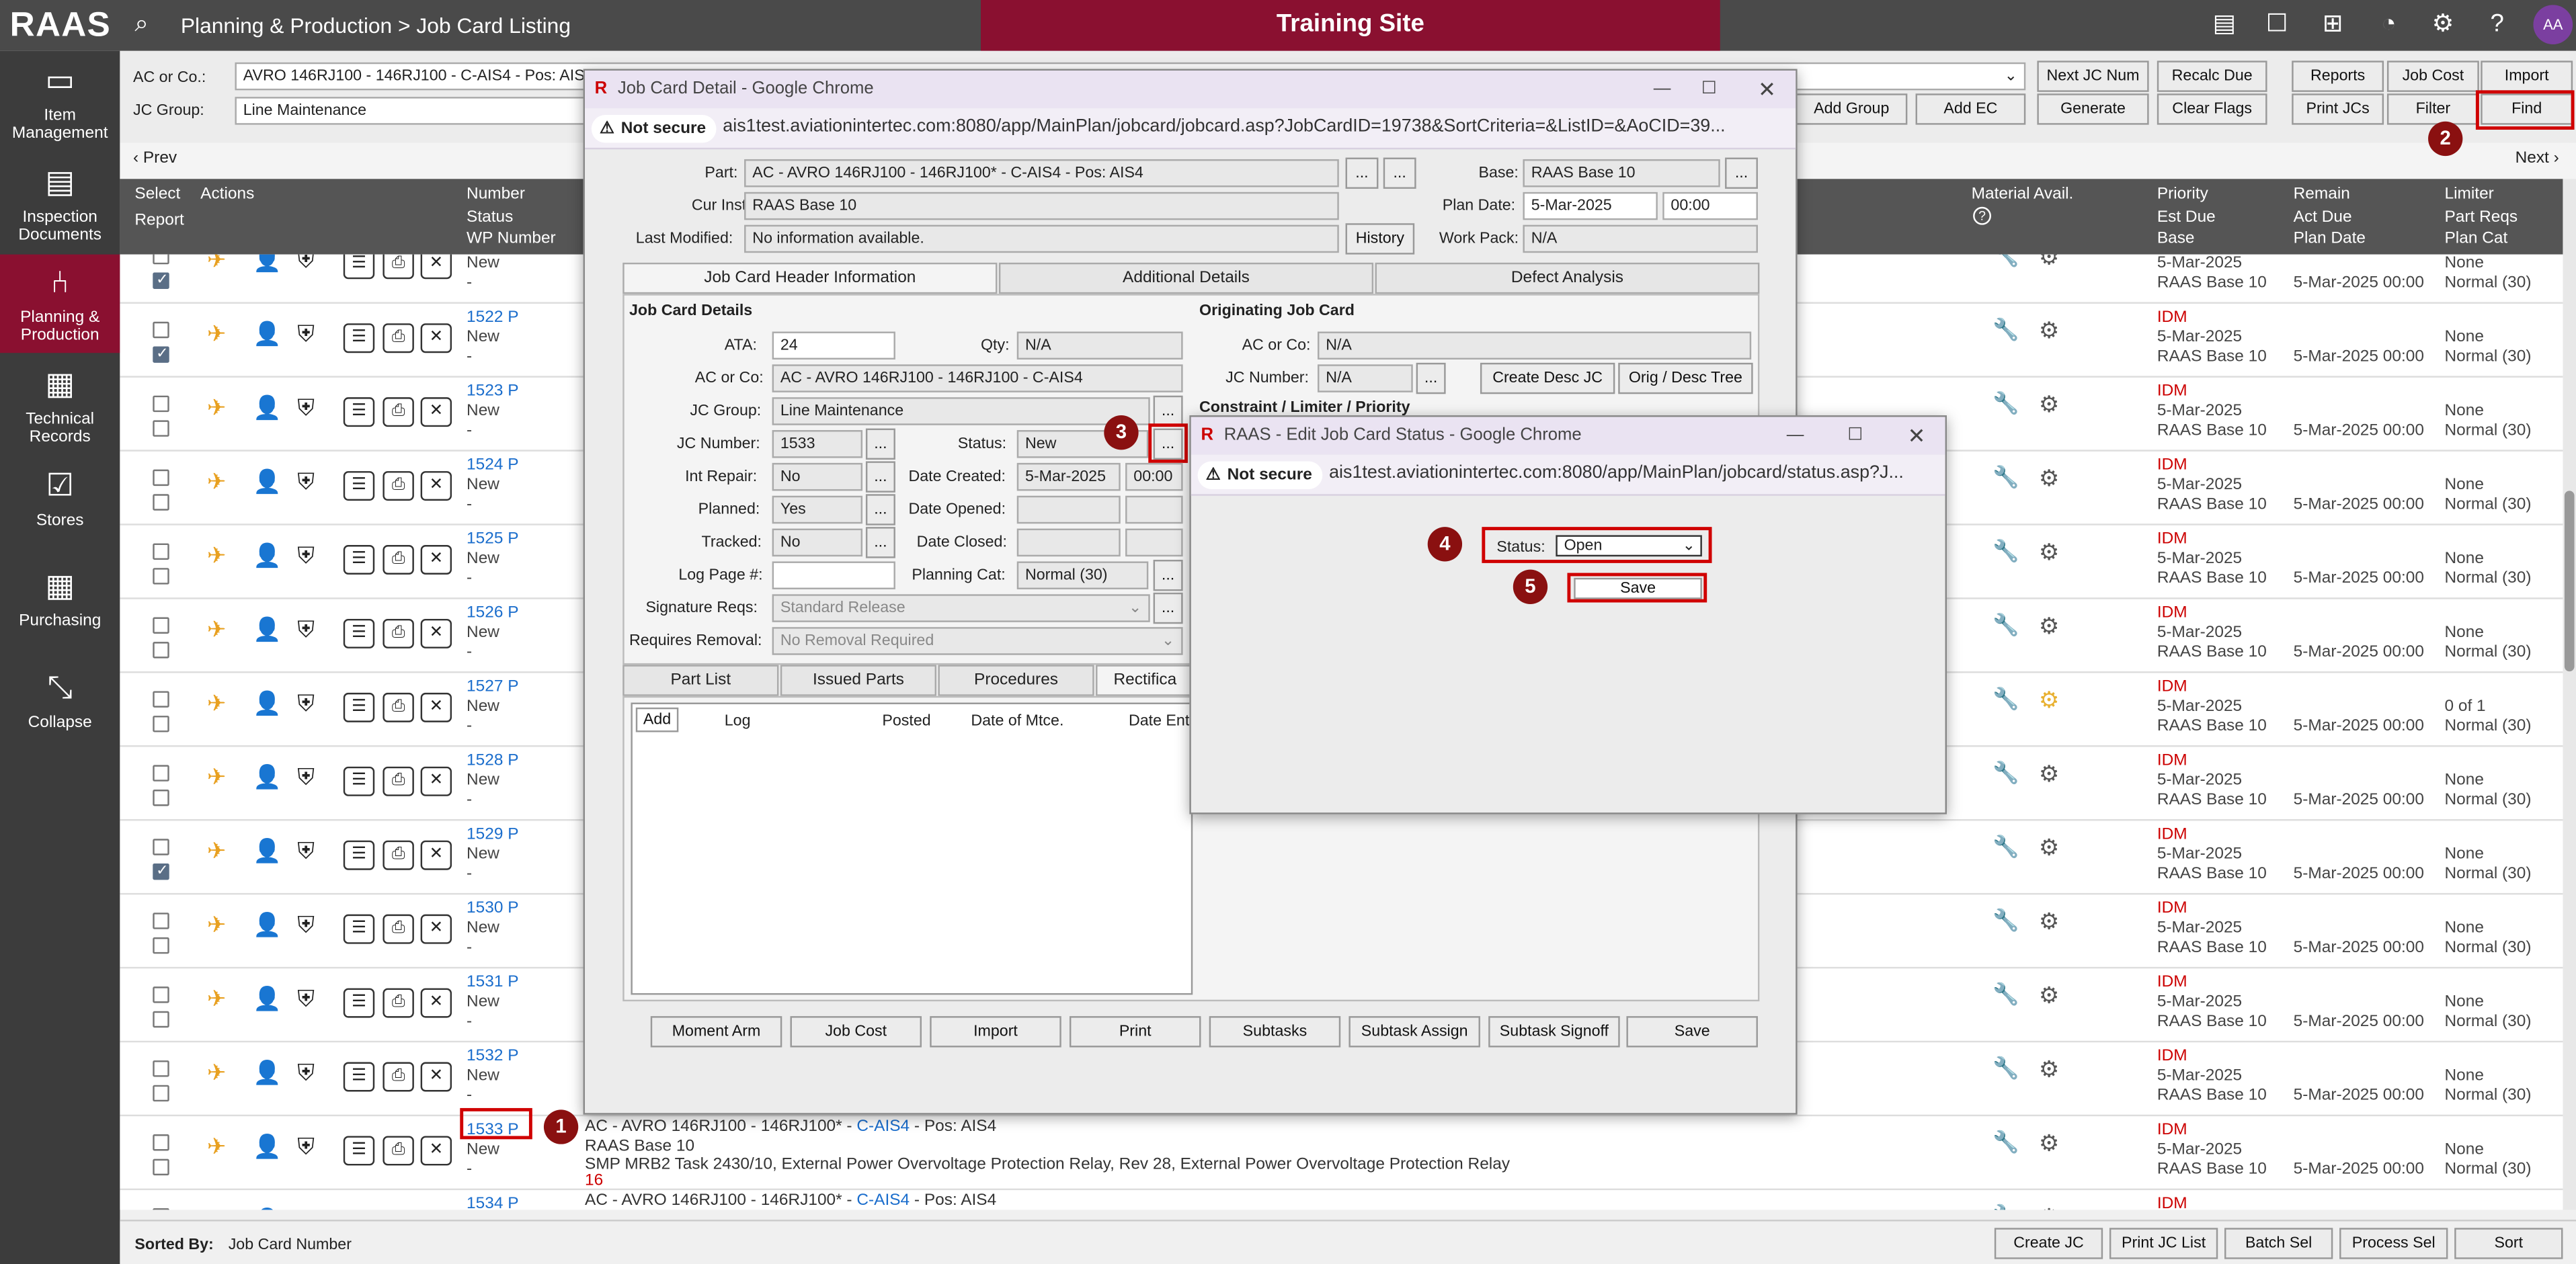 The image size is (2576, 1264). I want to click on tab-issued-parts: Issued Parts, so click(858, 681).